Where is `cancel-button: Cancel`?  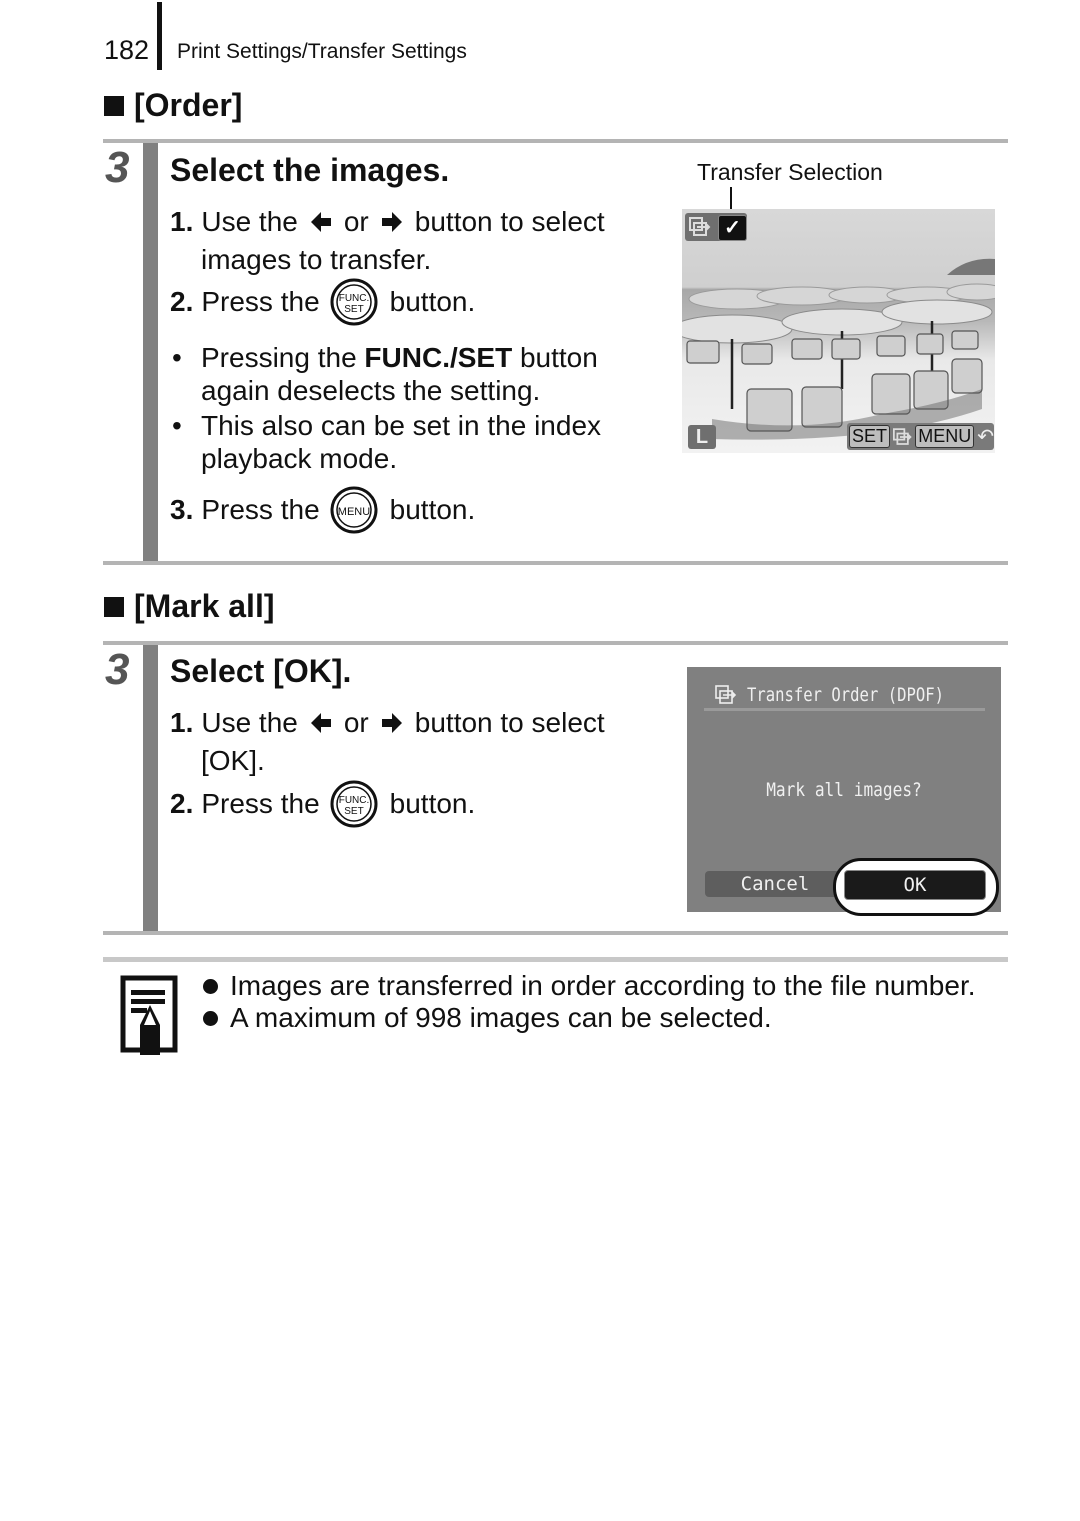 cancel-button: Cancel is located at coordinates (775, 884).